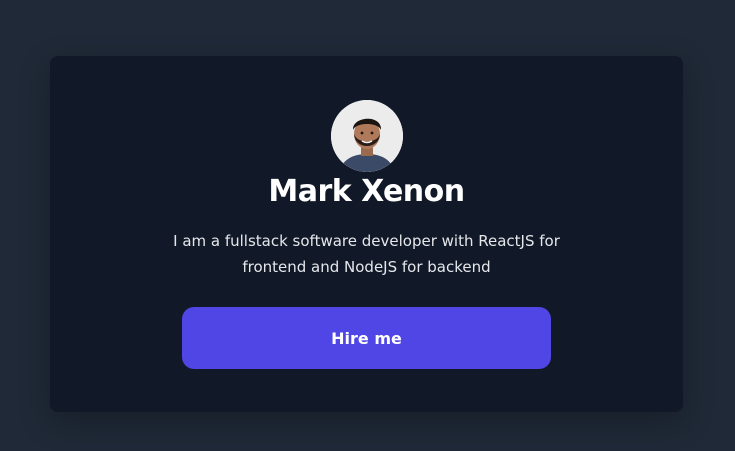 The height and width of the screenshot is (451, 735). Describe the element at coordinates (366, 338) in the screenshot. I see `hire-me-button: Hire me` at that location.